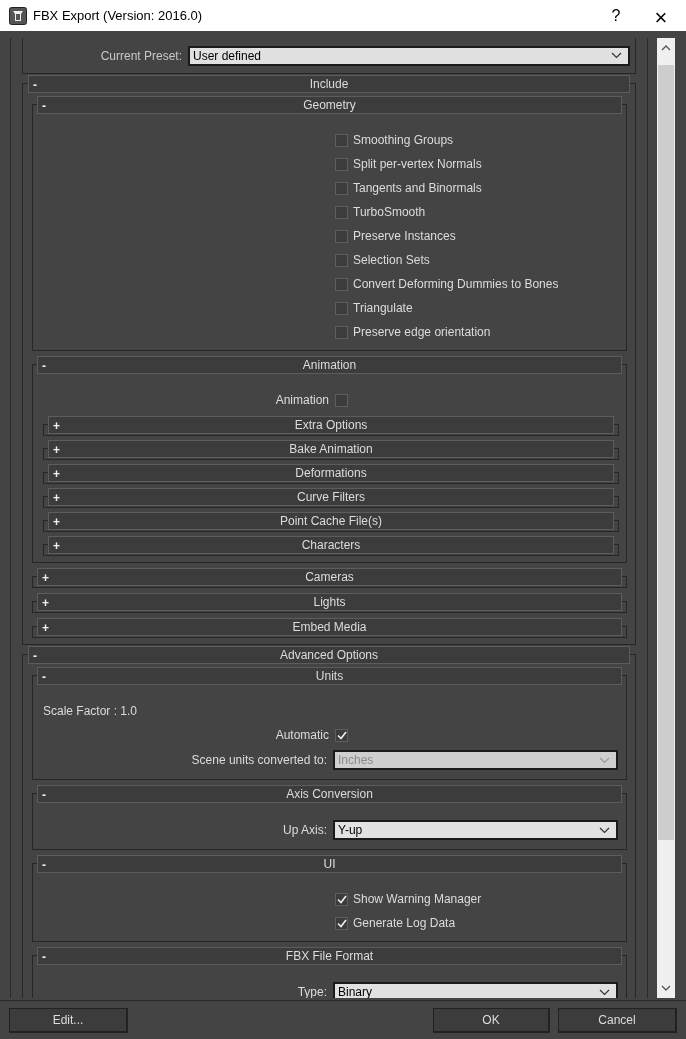  I want to click on scroll-down-icon, so click(666, 988).